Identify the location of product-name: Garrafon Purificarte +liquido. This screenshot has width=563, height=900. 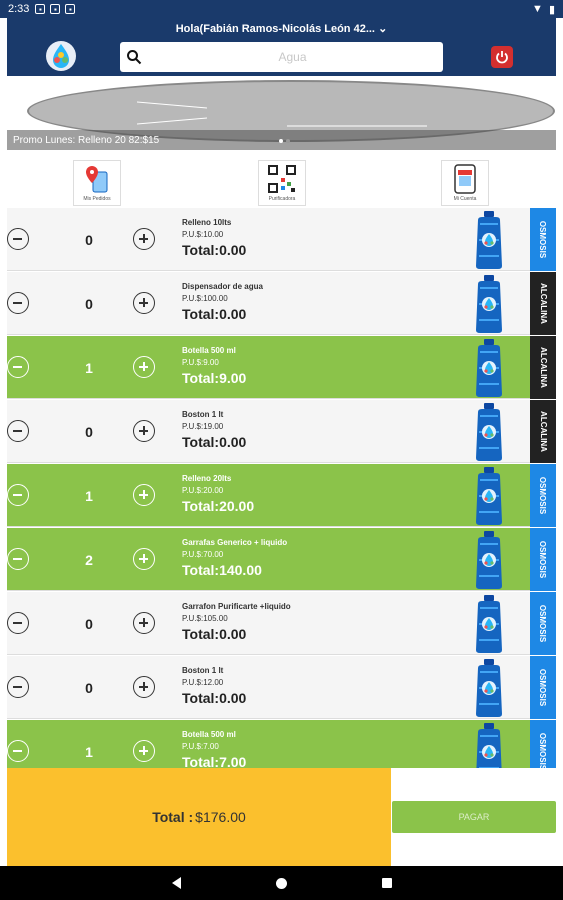
(236, 606).